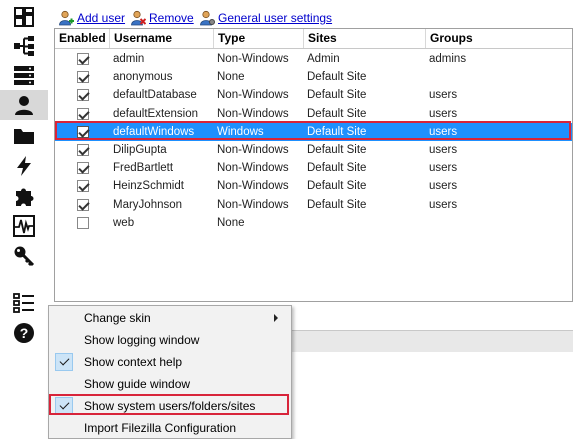 The image size is (573, 439). I want to click on table-row-selected: defaultWindows Windows Default Site users, so click(313, 131).